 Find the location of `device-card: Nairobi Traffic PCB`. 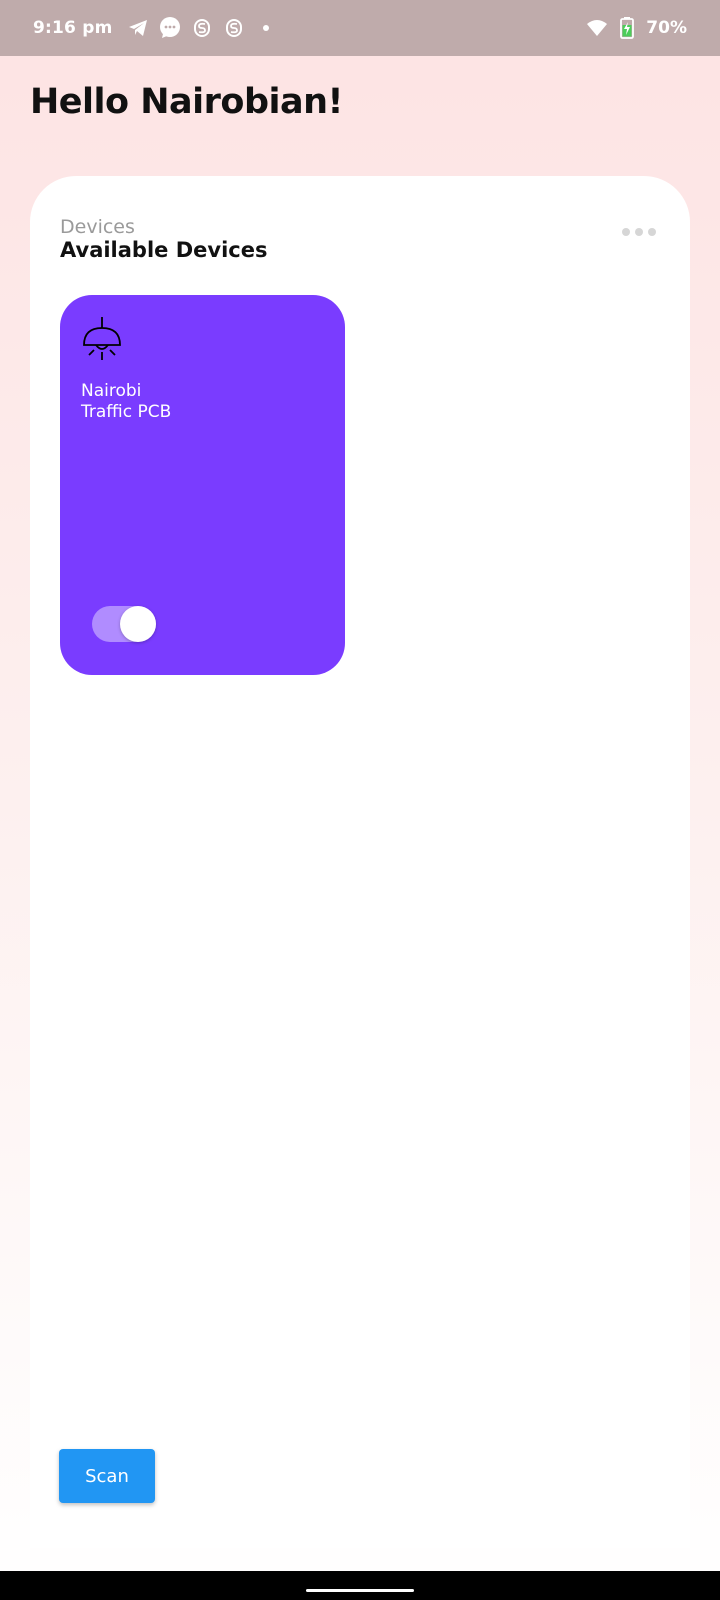

device-card: Nairobi Traffic PCB is located at coordinates (202, 485).